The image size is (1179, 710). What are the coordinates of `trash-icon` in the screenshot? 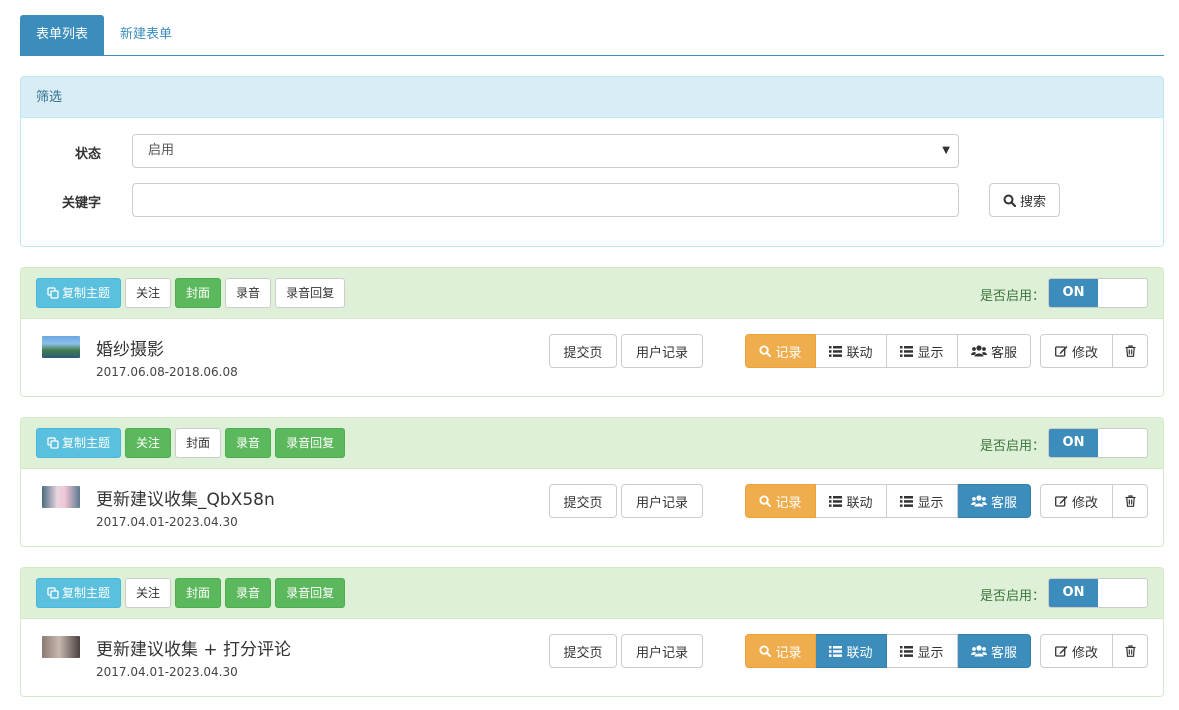 It's located at (1130, 651).